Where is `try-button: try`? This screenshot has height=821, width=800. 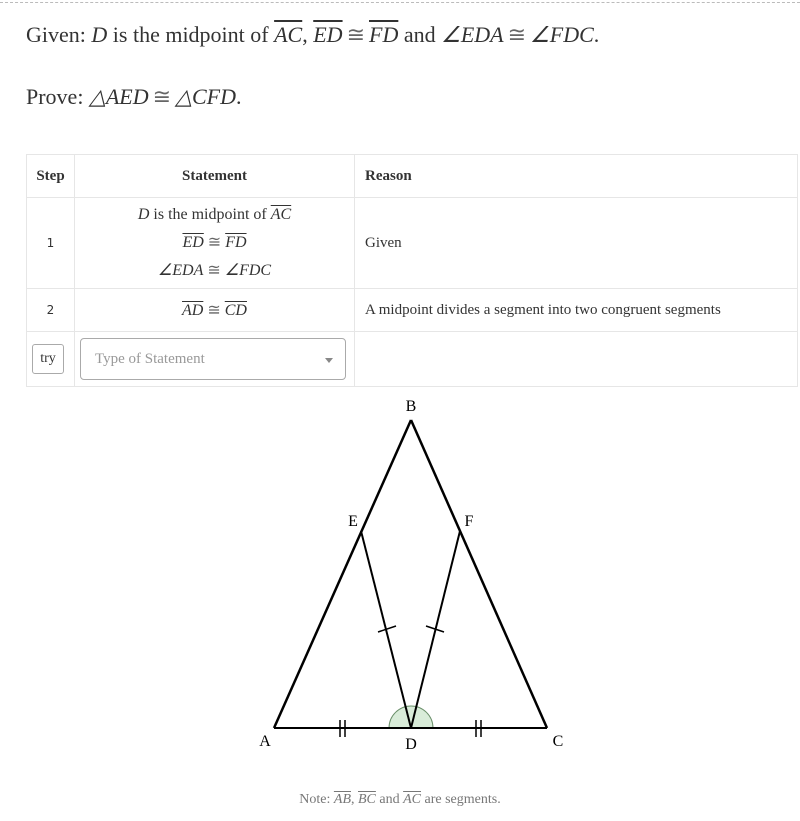 try-button: try is located at coordinates (48, 359).